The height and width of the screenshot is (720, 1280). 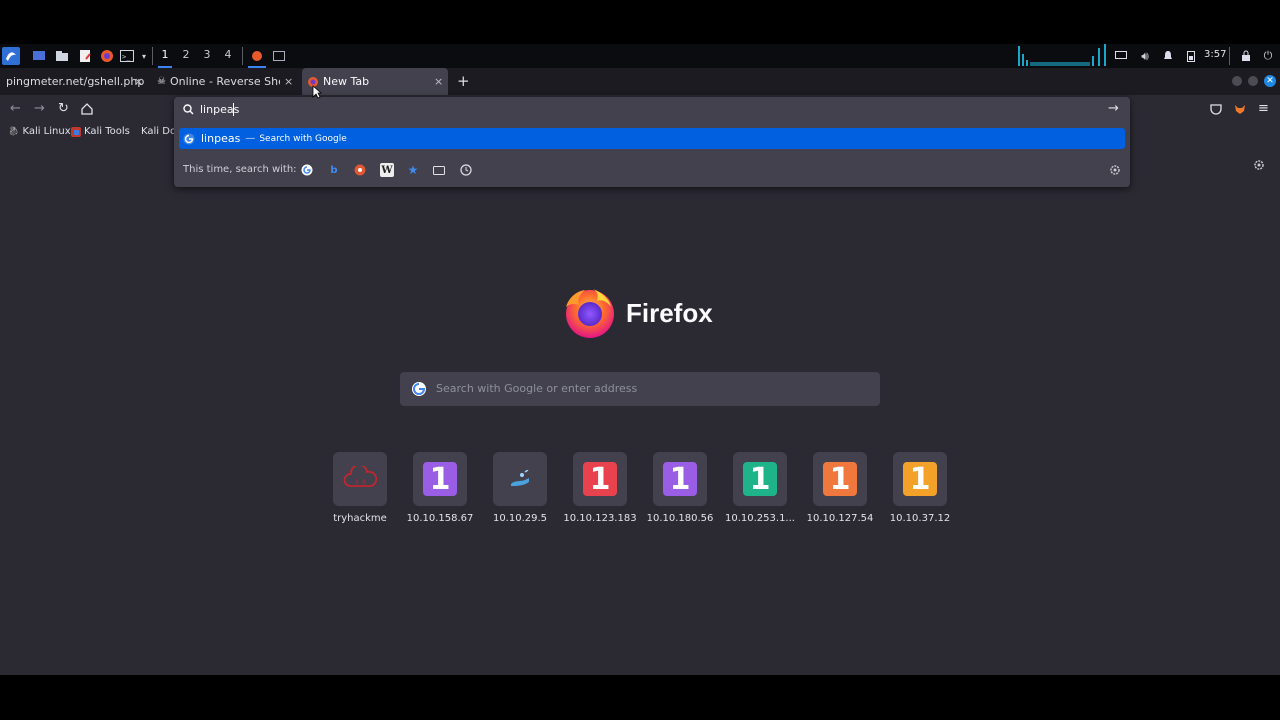 What do you see at coordinates (15, 108) in the screenshot?
I see `back-icon: ←` at bounding box center [15, 108].